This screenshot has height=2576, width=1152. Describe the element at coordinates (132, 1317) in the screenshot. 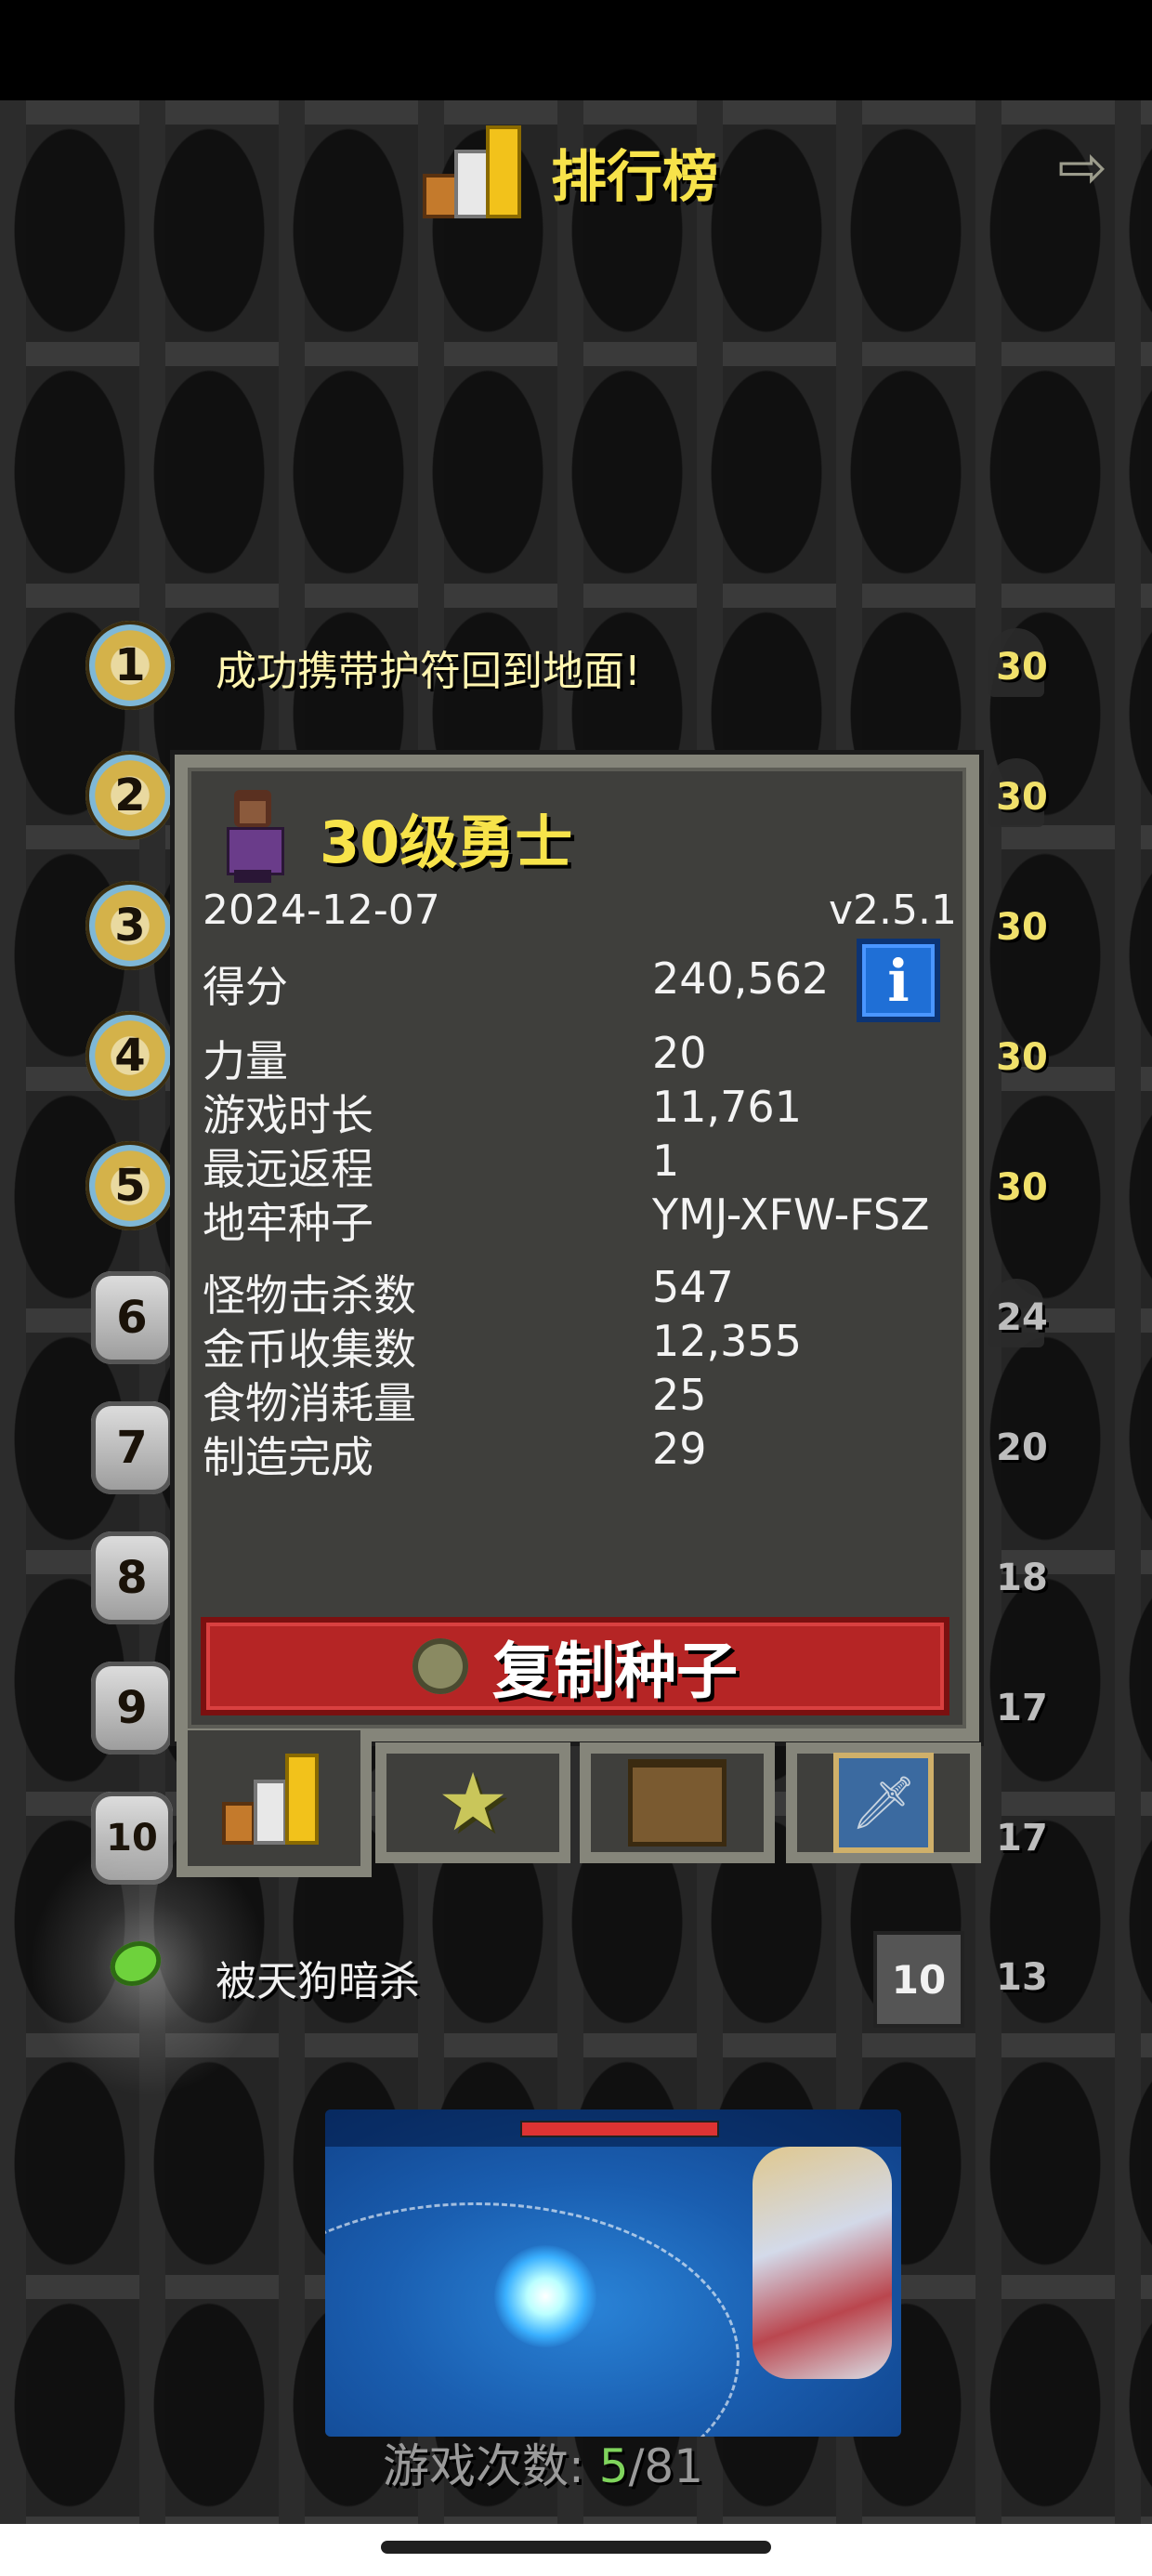

I see `rank-badge: 6` at that location.